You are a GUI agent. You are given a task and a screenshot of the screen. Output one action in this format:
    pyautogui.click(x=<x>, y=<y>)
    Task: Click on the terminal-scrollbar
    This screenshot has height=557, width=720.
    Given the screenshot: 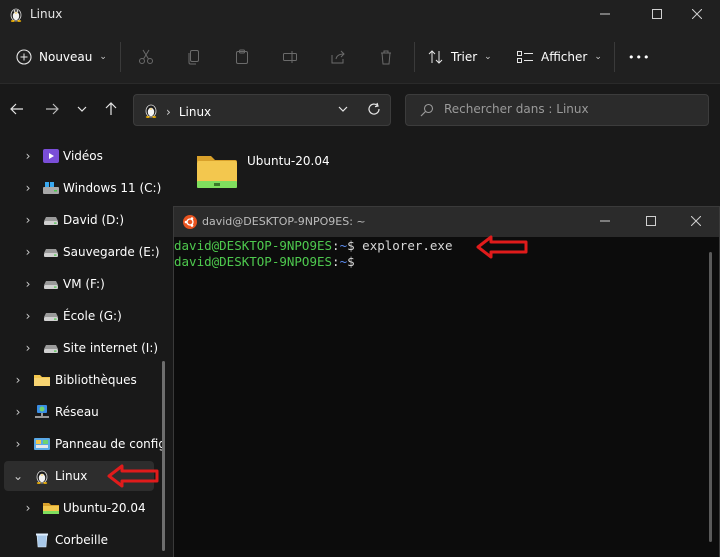 What is the action you would take?
    pyautogui.click(x=710, y=397)
    